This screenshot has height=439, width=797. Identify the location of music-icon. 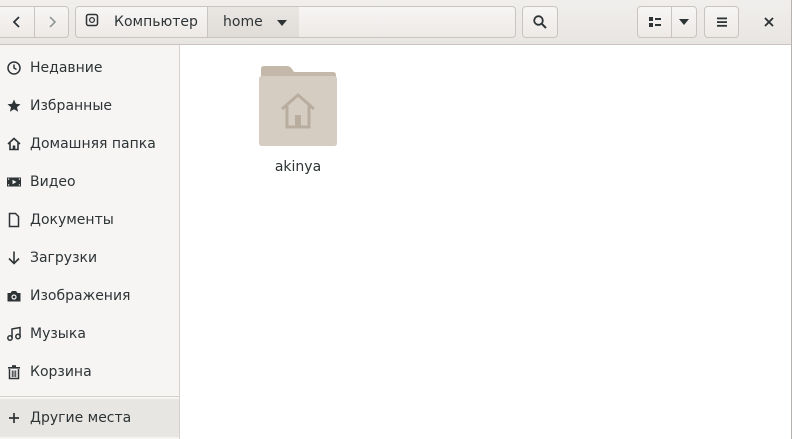
(14, 334).